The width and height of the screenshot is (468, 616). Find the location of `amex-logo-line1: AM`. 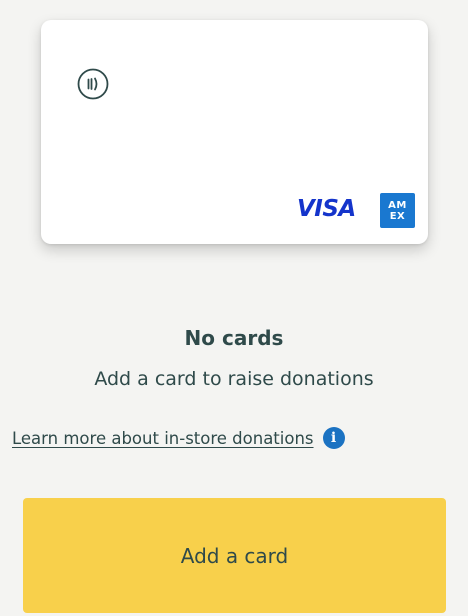

amex-logo-line1: AM is located at coordinates (397, 205).